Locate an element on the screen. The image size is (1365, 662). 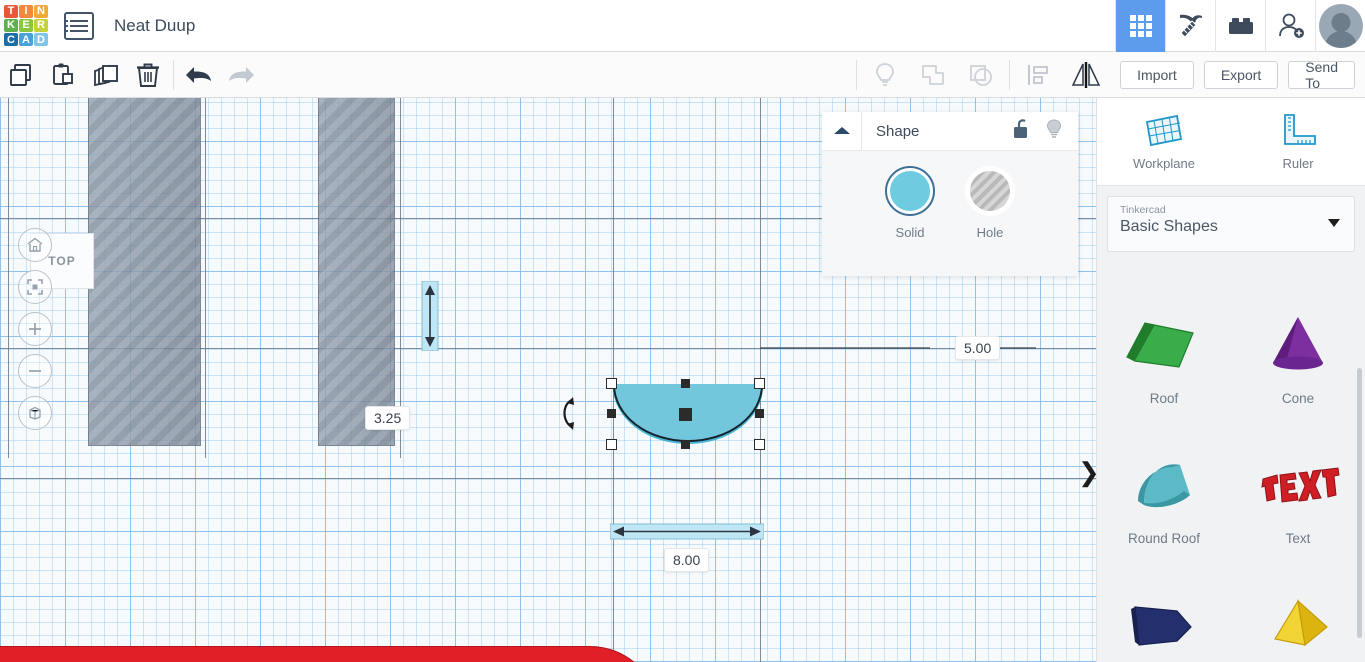
move-handle-center is located at coordinates (685, 414).